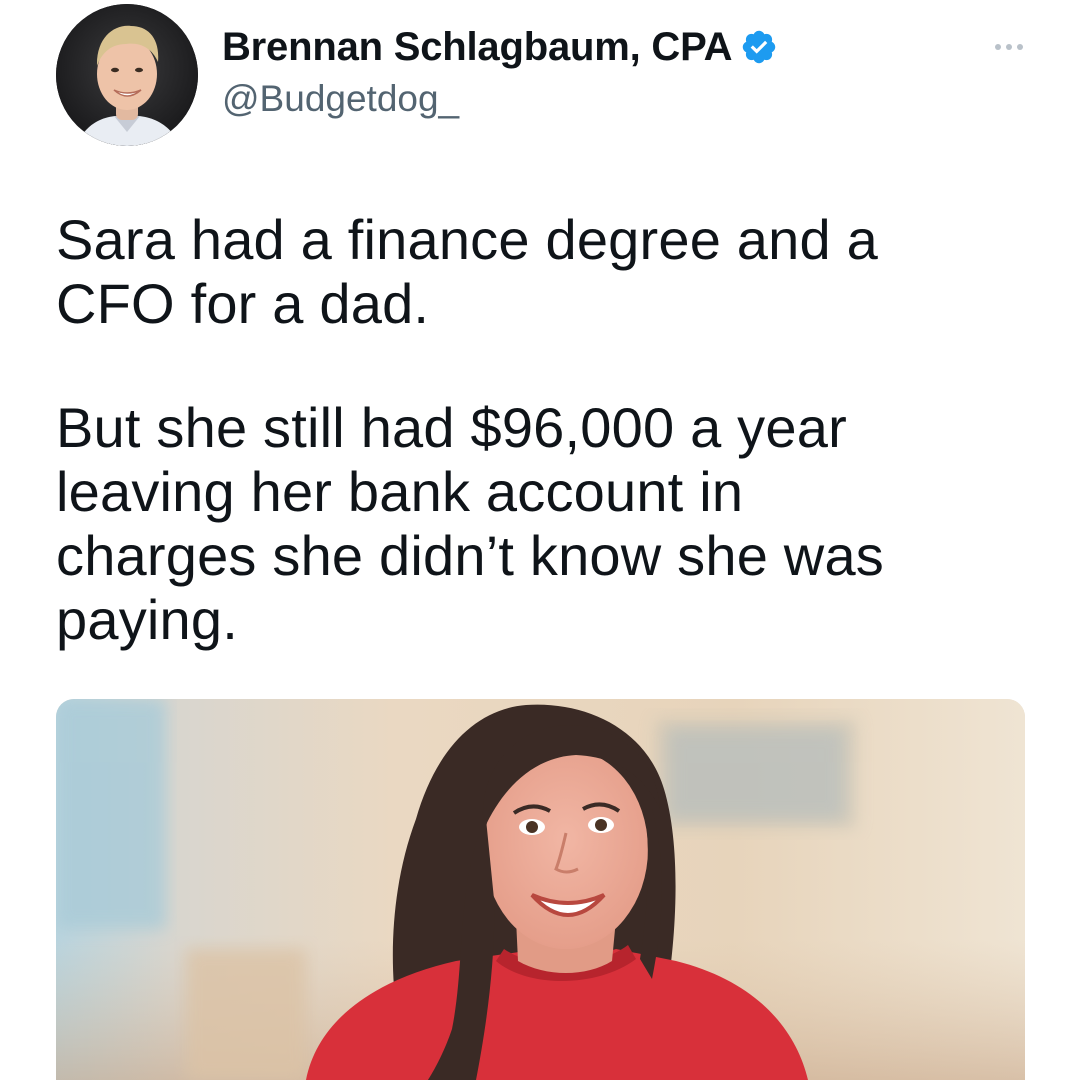 This screenshot has height=1080, width=1080. What do you see at coordinates (500, 99) in the screenshot?
I see `handle: @Budgetdog_` at bounding box center [500, 99].